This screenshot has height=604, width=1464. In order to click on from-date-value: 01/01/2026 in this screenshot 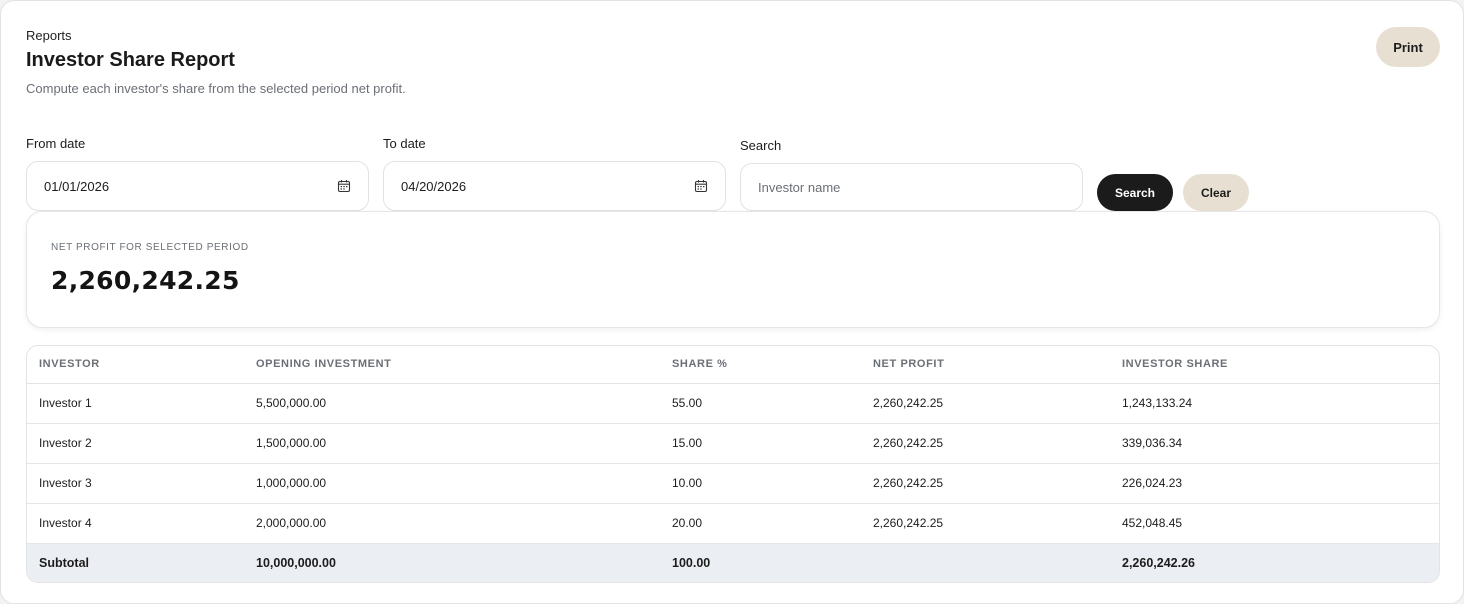, I will do `click(190, 186)`.